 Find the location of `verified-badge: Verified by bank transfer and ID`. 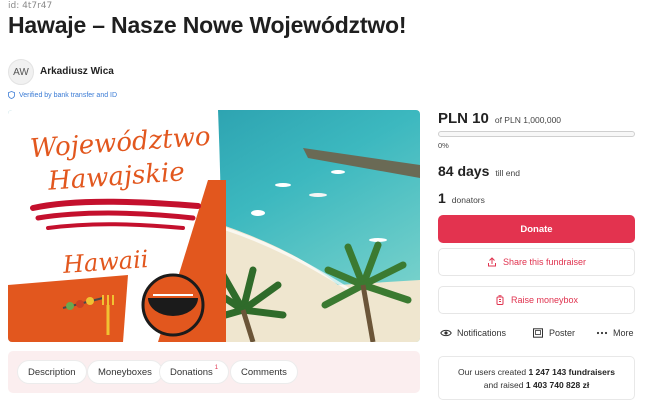

verified-badge: Verified by bank transfer and ID is located at coordinates (62, 95).